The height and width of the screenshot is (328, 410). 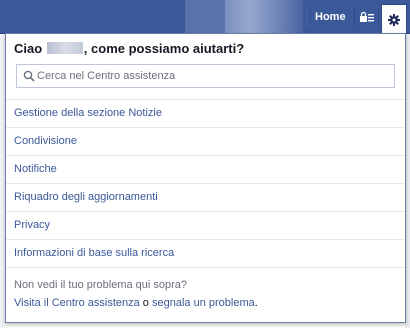 What do you see at coordinates (212, 76) in the screenshot?
I see `help-search-input` at bounding box center [212, 76].